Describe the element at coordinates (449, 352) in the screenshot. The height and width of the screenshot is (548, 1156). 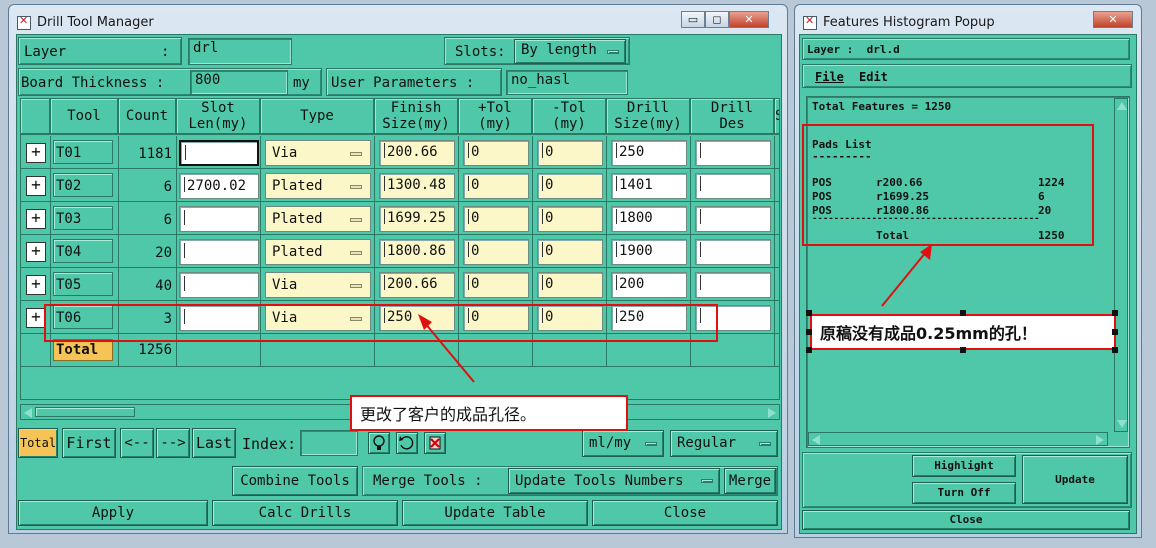
I see `arrow-to-t06` at that location.